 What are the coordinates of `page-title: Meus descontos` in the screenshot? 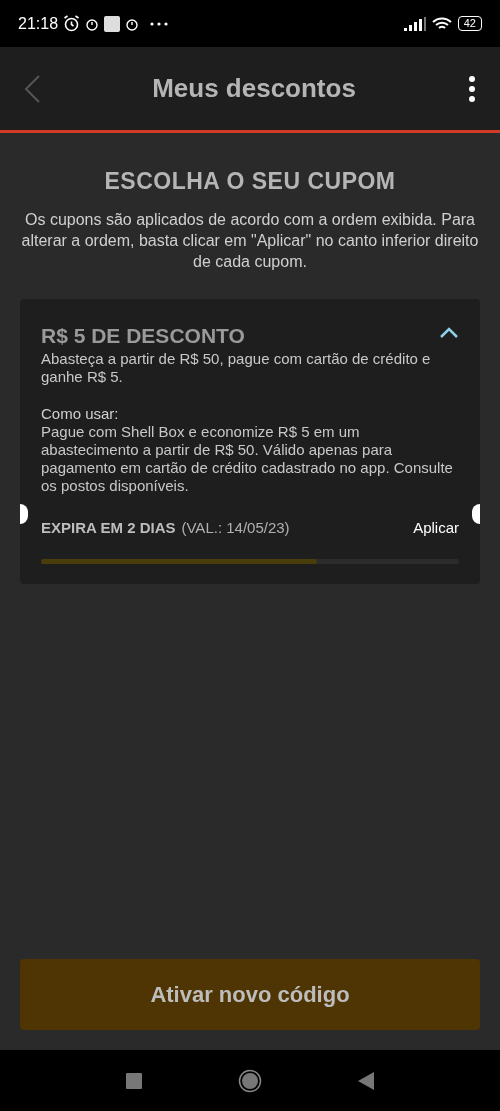 It's located at (254, 88).